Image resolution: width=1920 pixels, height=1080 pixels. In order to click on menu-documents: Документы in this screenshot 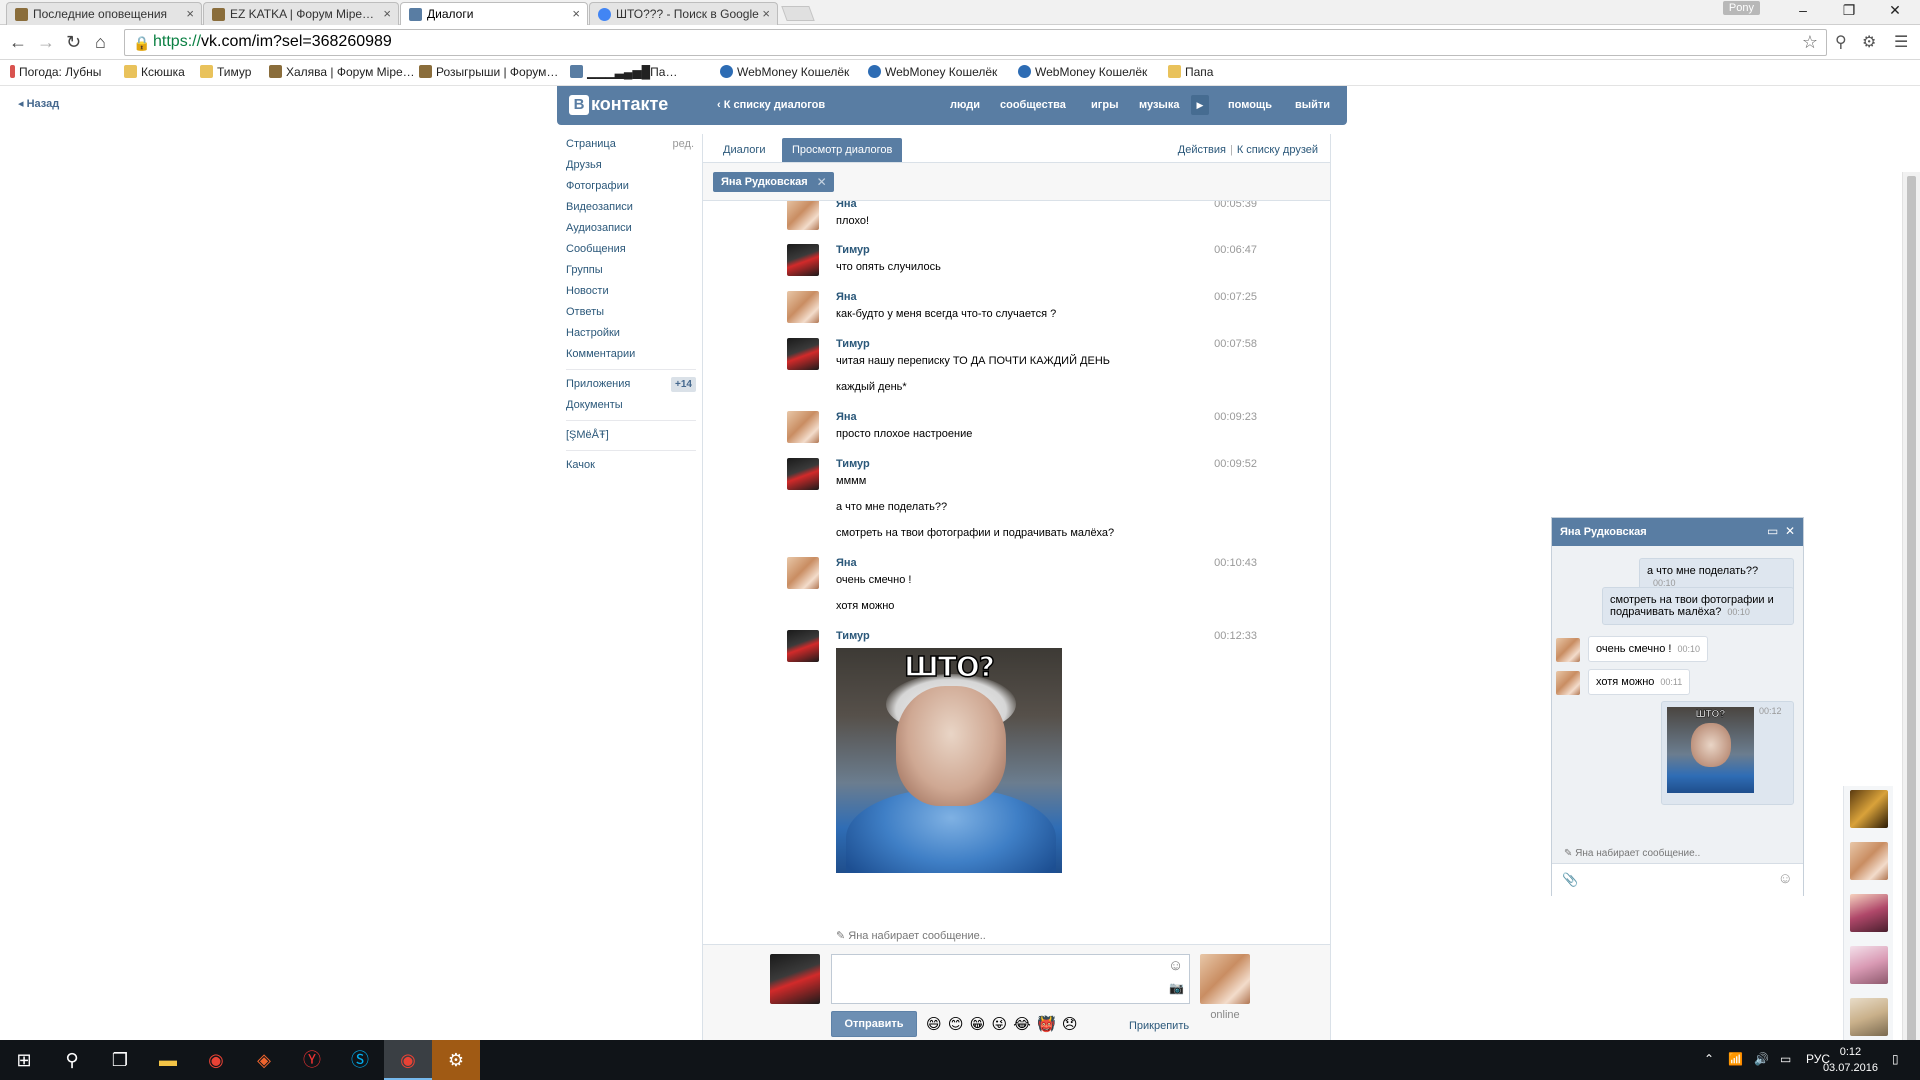, I will do `click(631, 405)`.